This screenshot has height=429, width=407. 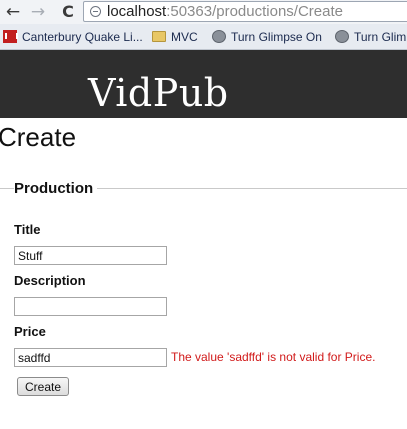 What do you see at coordinates (43, 386) in the screenshot?
I see `create-button: Create` at bounding box center [43, 386].